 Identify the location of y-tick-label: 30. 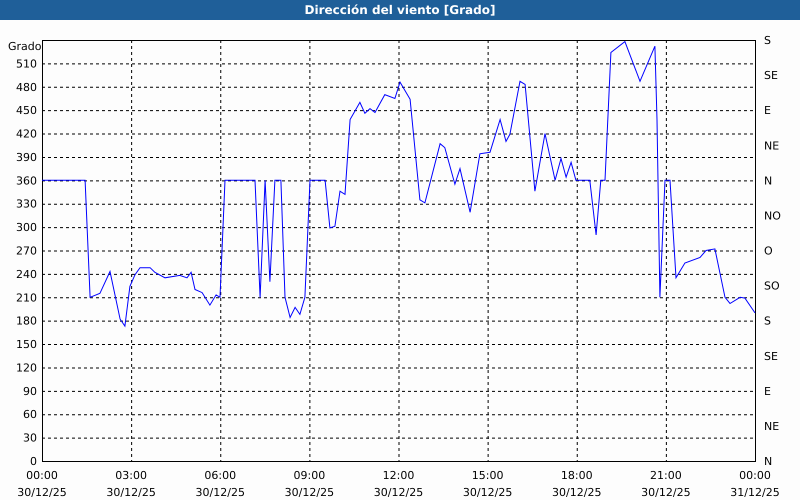
(30, 438).